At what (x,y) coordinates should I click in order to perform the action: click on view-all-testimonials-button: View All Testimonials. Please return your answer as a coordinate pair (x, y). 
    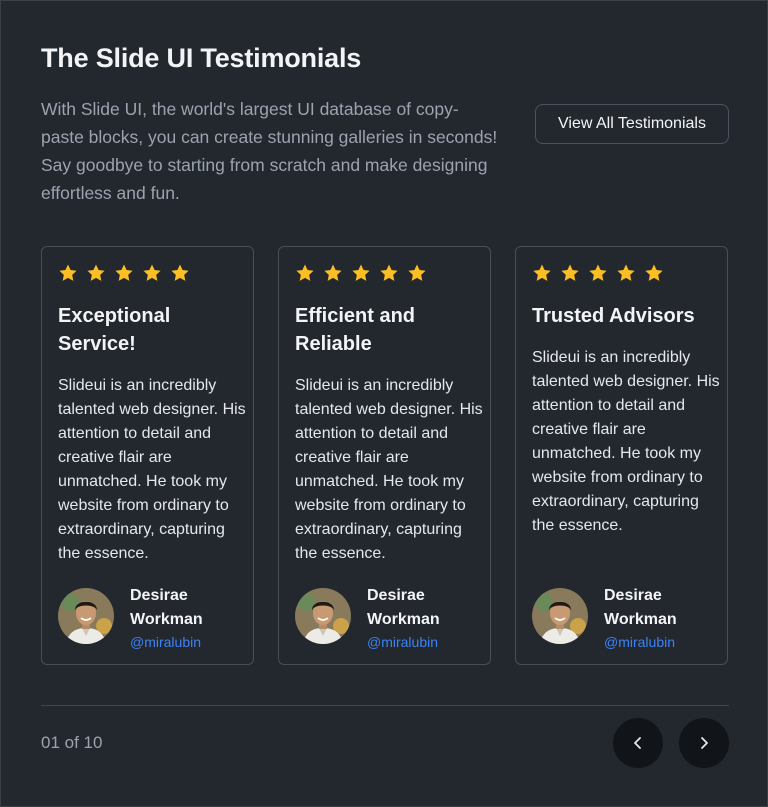
    Looking at the image, I should click on (632, 124).